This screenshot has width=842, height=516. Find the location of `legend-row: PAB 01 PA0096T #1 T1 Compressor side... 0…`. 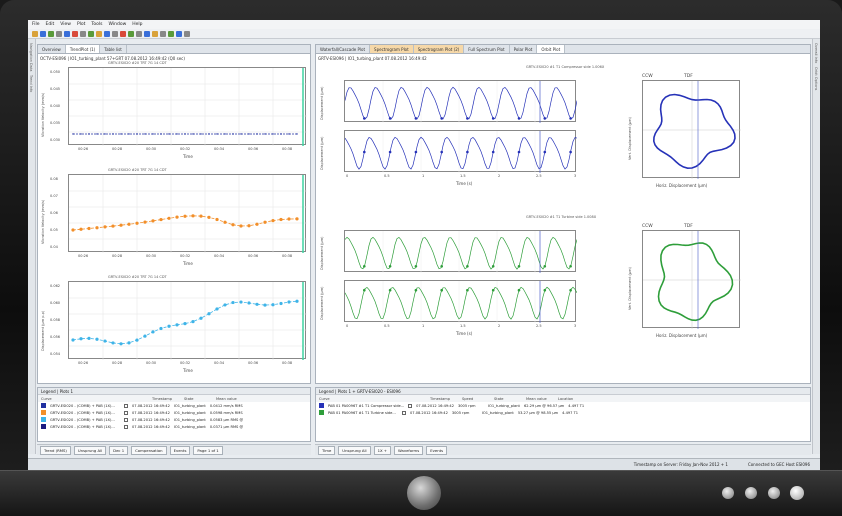

legend-row: PAB 01 PA0096T #1 T1 Compressor side... 0… is located at coordinates (563, 405).